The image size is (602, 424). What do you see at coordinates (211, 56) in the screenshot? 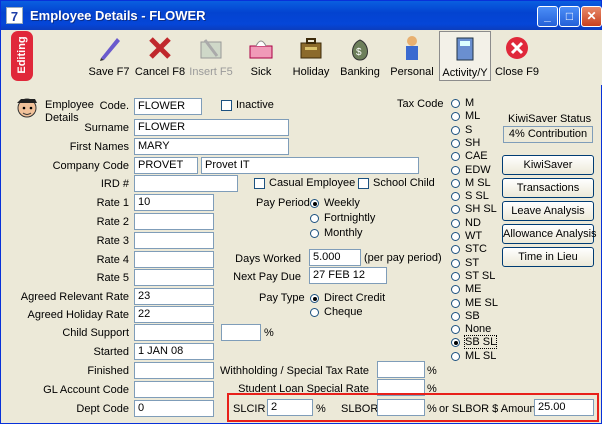
I see `insert-button: Insert F5` at bounding box center [211, 56].